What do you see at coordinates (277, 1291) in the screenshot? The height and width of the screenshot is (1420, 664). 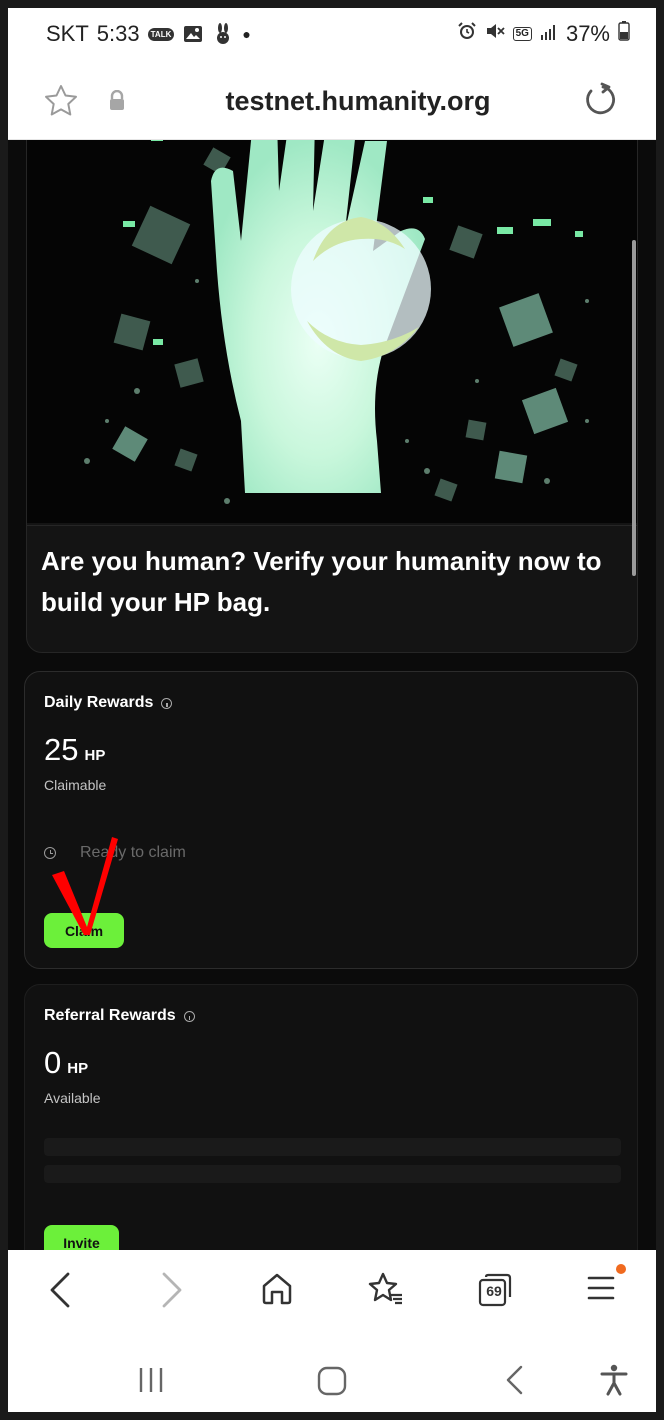 I see `home-icon` at bounding box center [277, 1291].